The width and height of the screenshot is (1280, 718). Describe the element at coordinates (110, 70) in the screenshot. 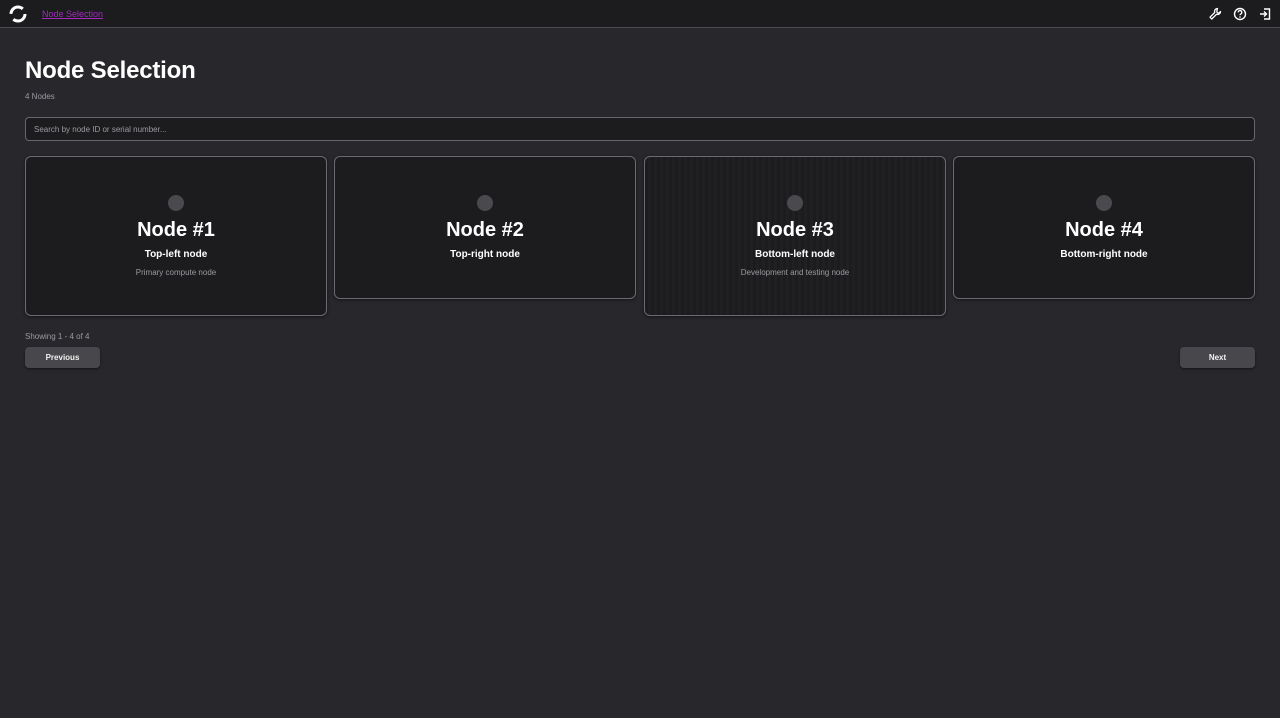

I see `page-title: Node Selection` at that location.